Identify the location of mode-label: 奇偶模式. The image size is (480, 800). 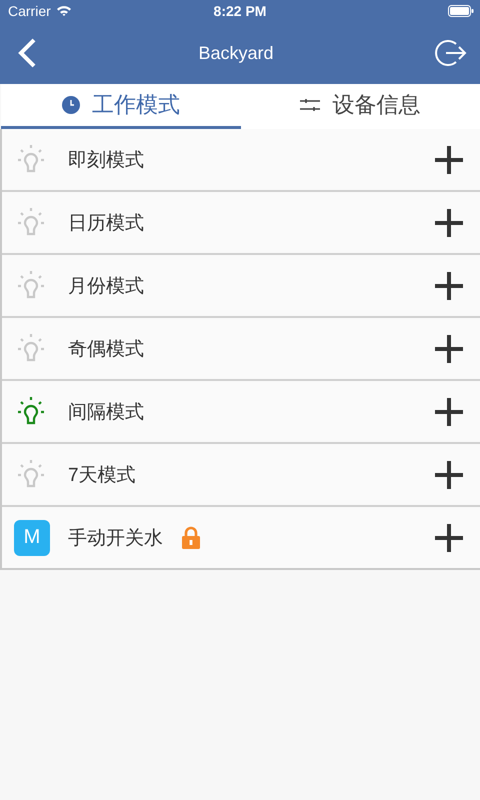
(106, 350).